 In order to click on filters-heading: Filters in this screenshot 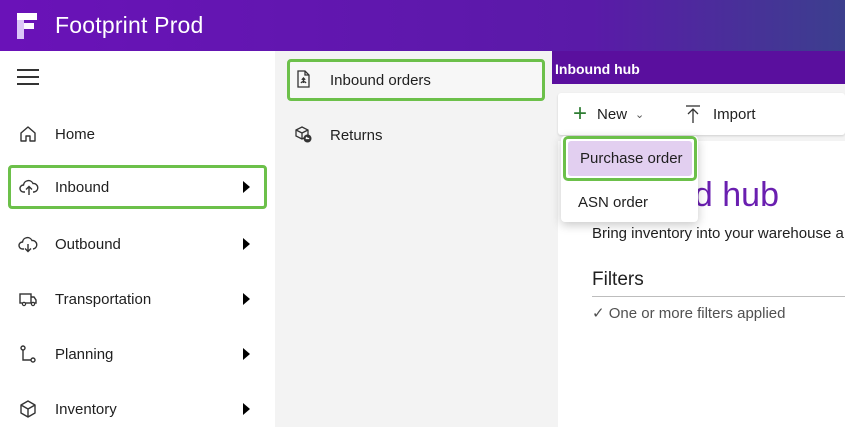, I will do `click(618, 279)`.